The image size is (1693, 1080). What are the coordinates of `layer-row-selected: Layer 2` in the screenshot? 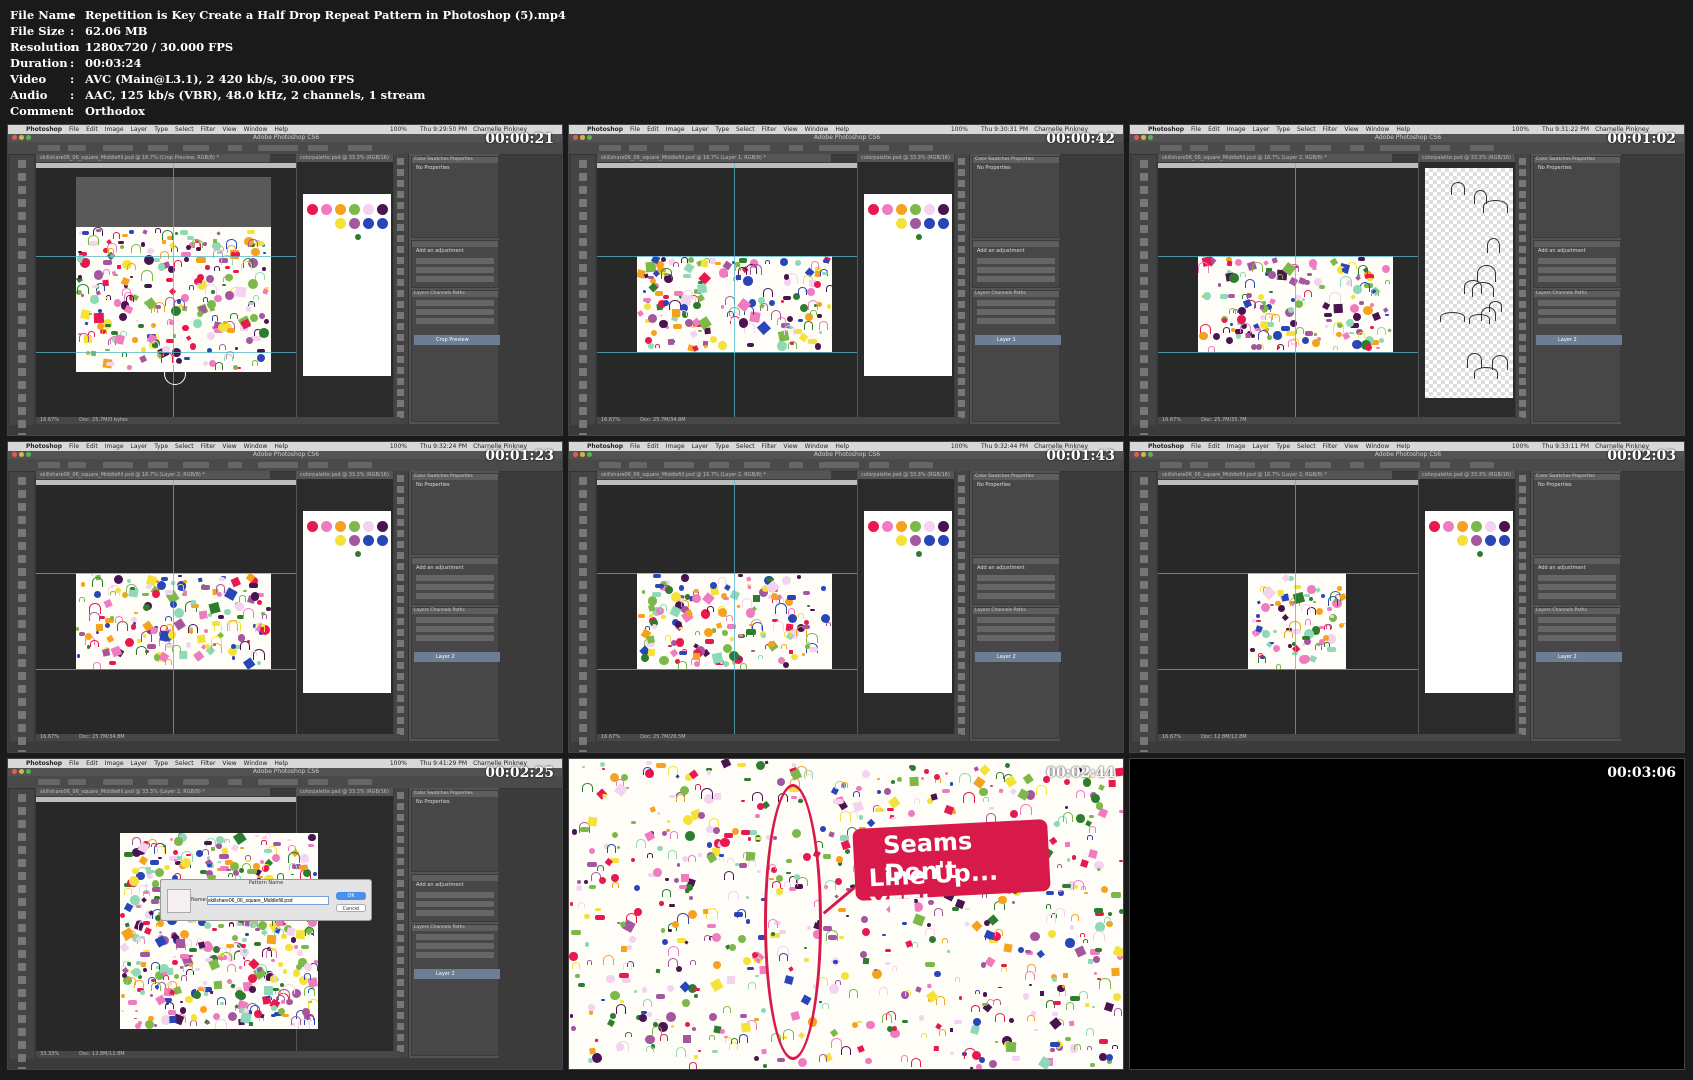 It's located at (1579, 340).